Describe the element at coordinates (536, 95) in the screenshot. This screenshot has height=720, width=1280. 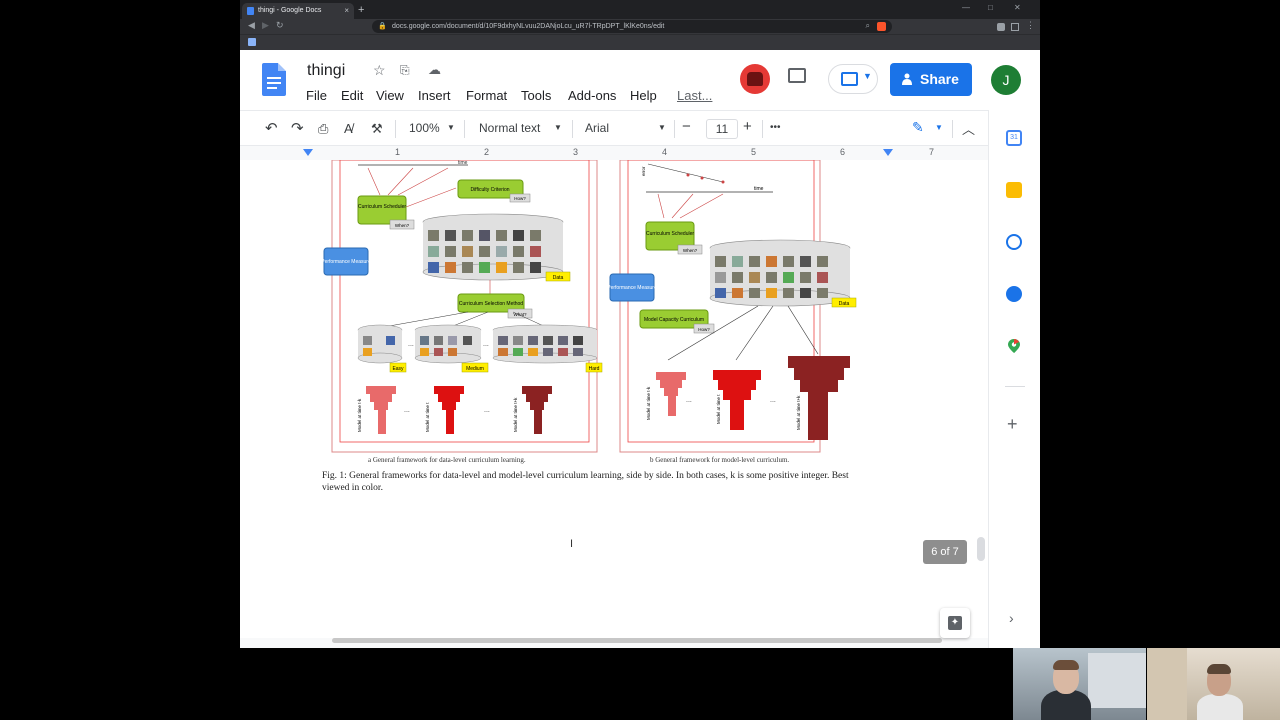
I see `menu-tools: Tools` at that location.